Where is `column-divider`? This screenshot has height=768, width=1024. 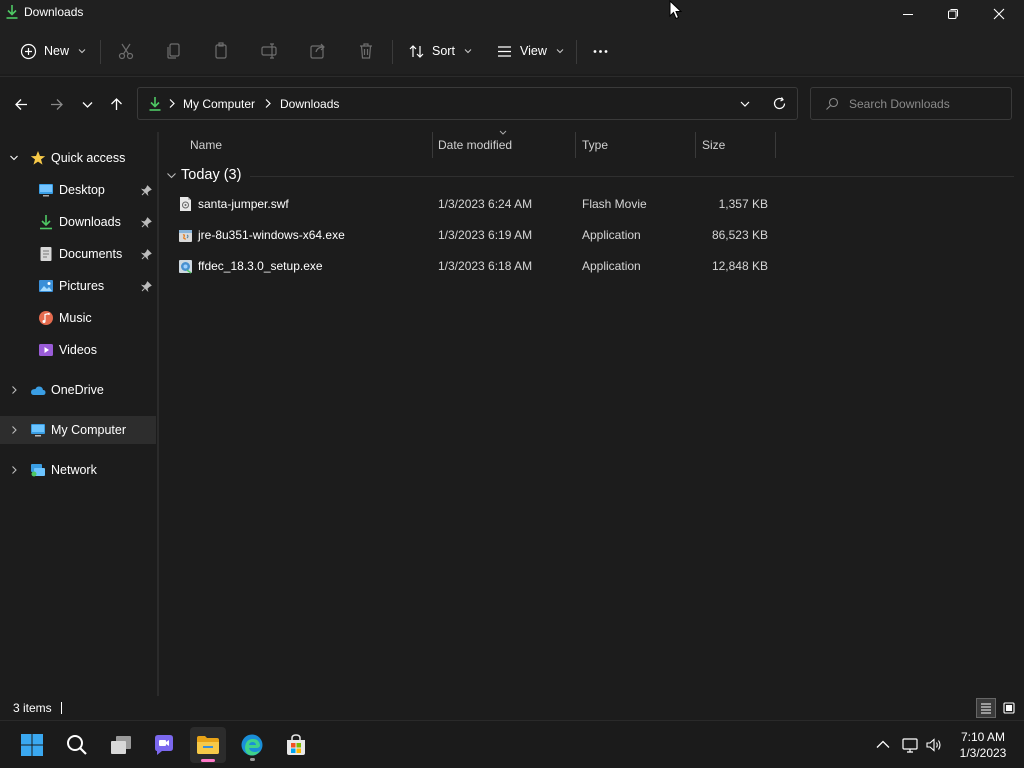
column-divider is located at coordinates (775, 145).